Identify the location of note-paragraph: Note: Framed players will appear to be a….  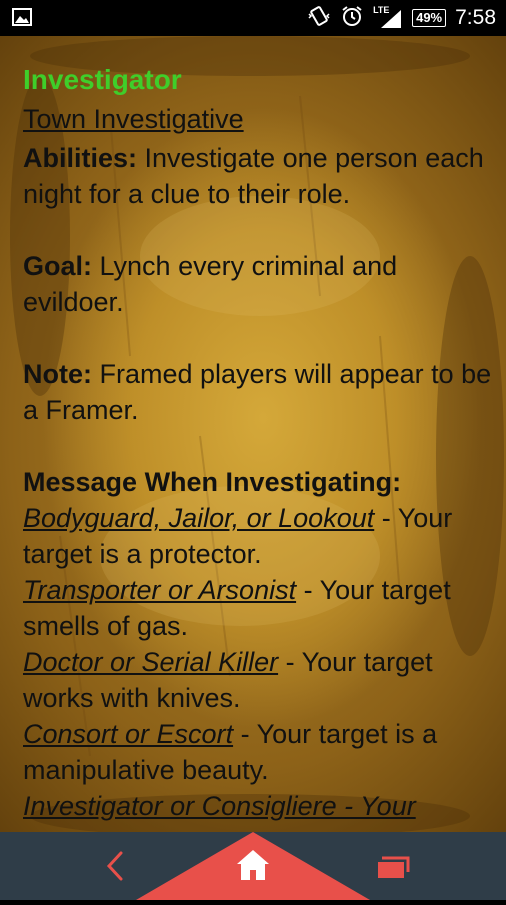
(258, 392).